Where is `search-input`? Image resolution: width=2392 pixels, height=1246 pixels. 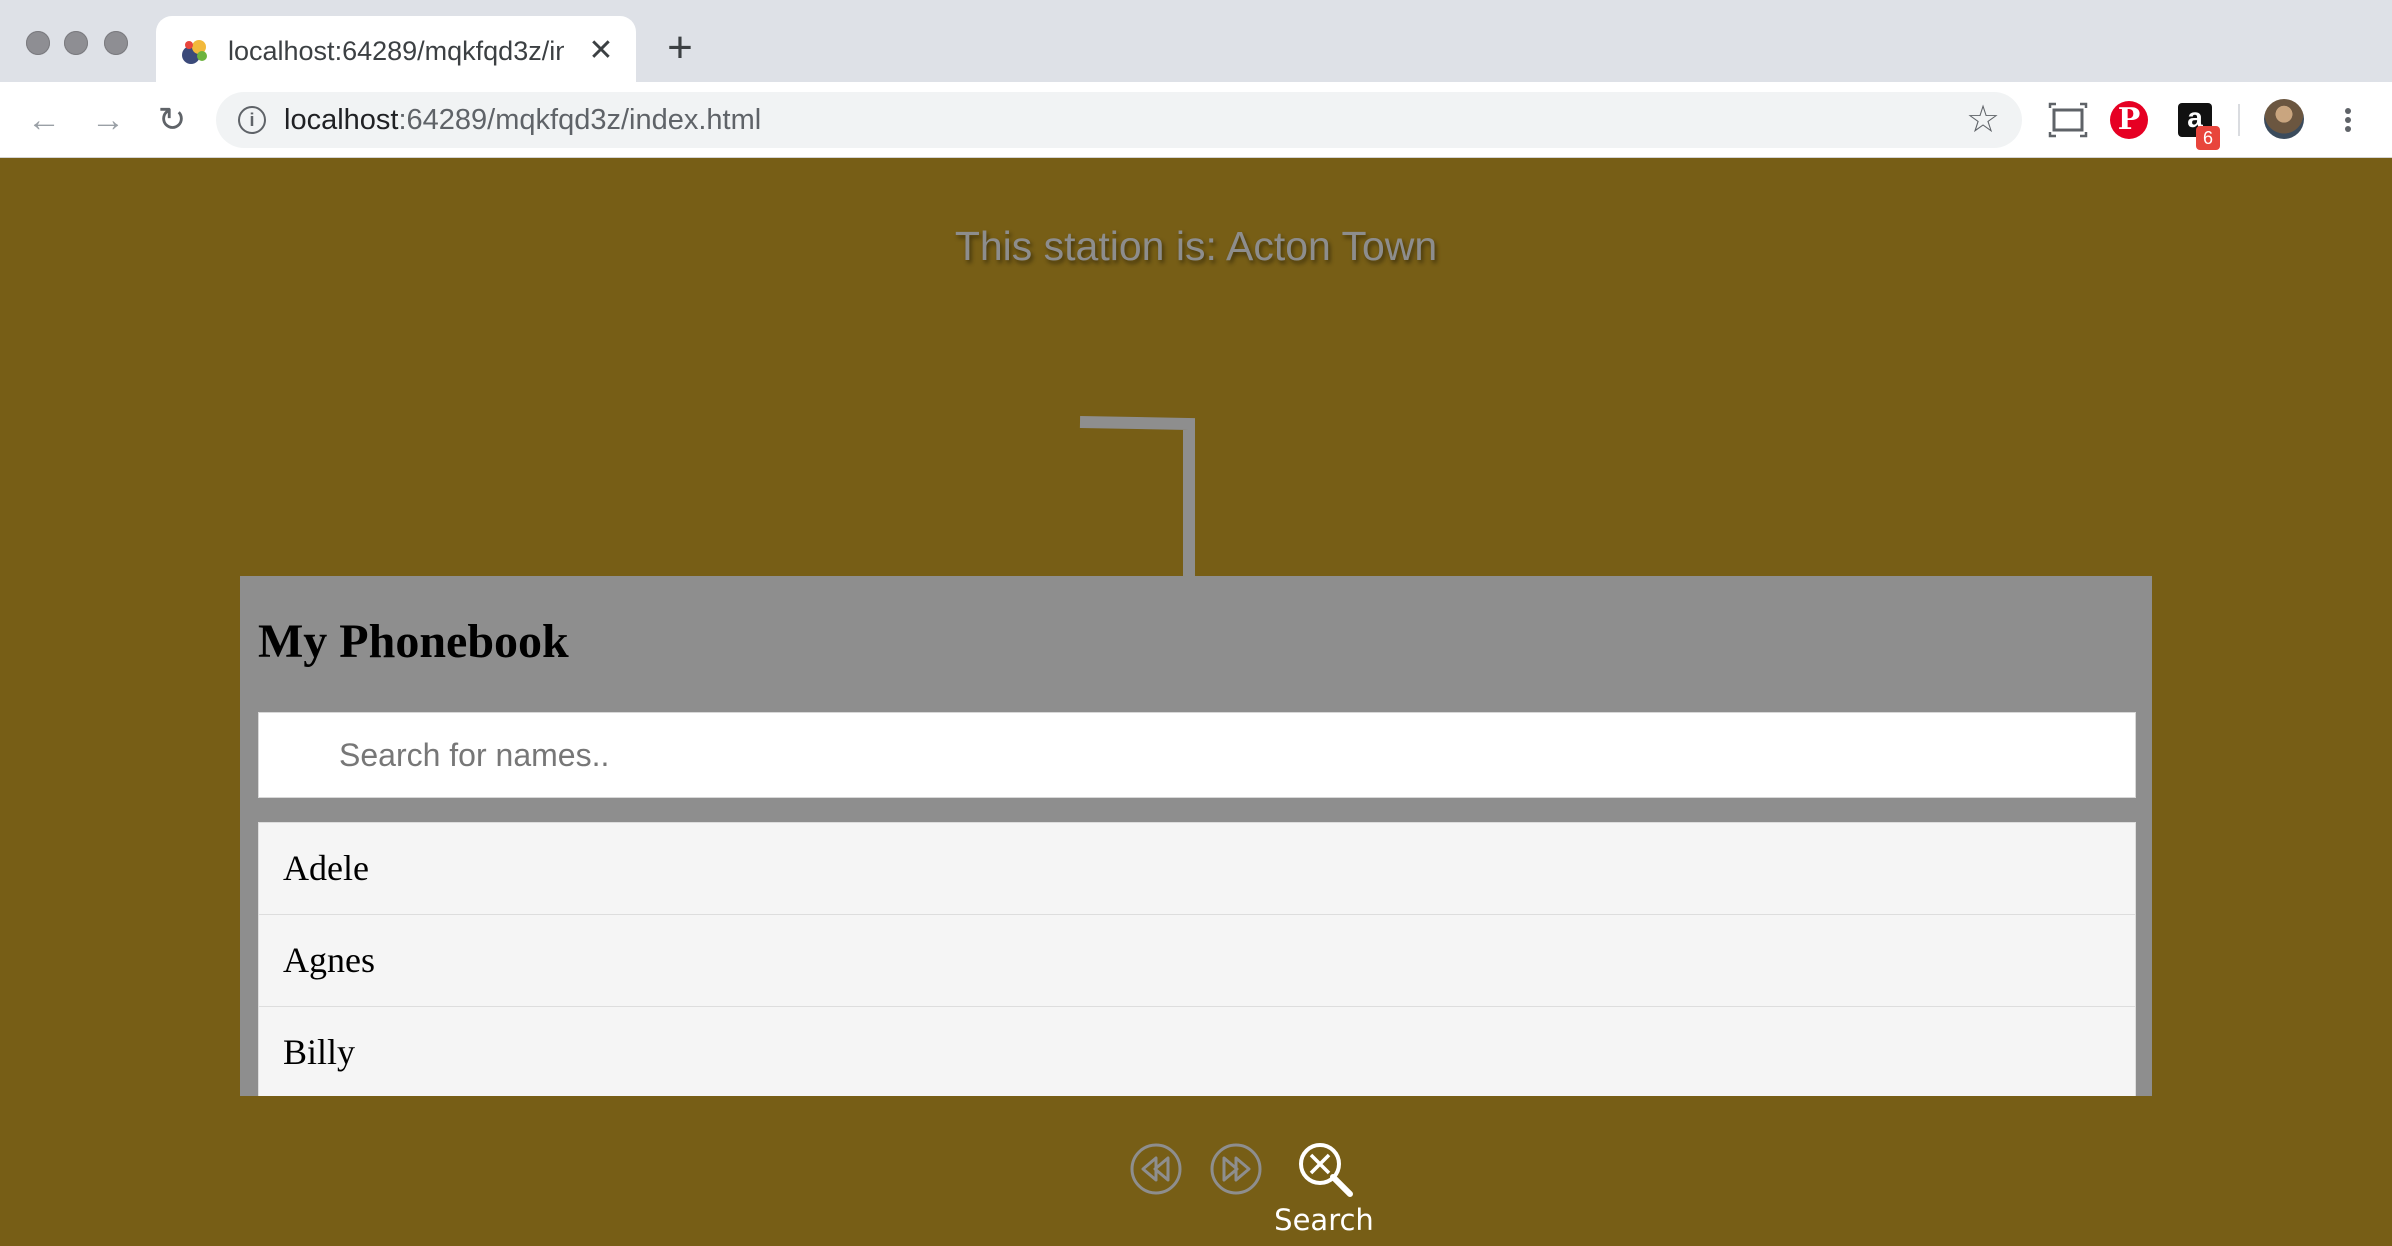 search-input is located at coordinates (1197, 755).